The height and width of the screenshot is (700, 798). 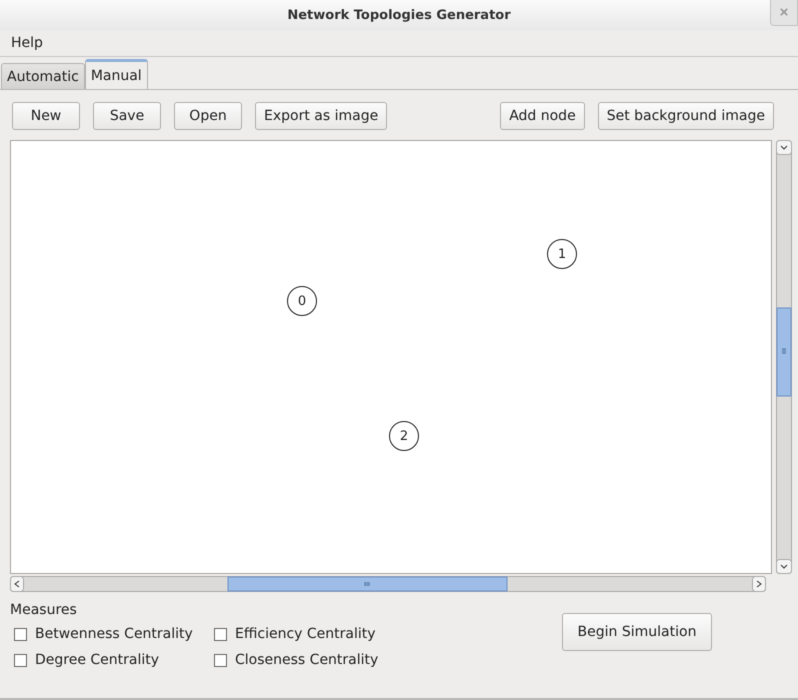 I want to click on window-title: Network Topologies Generator, so click(x=399, y=15).